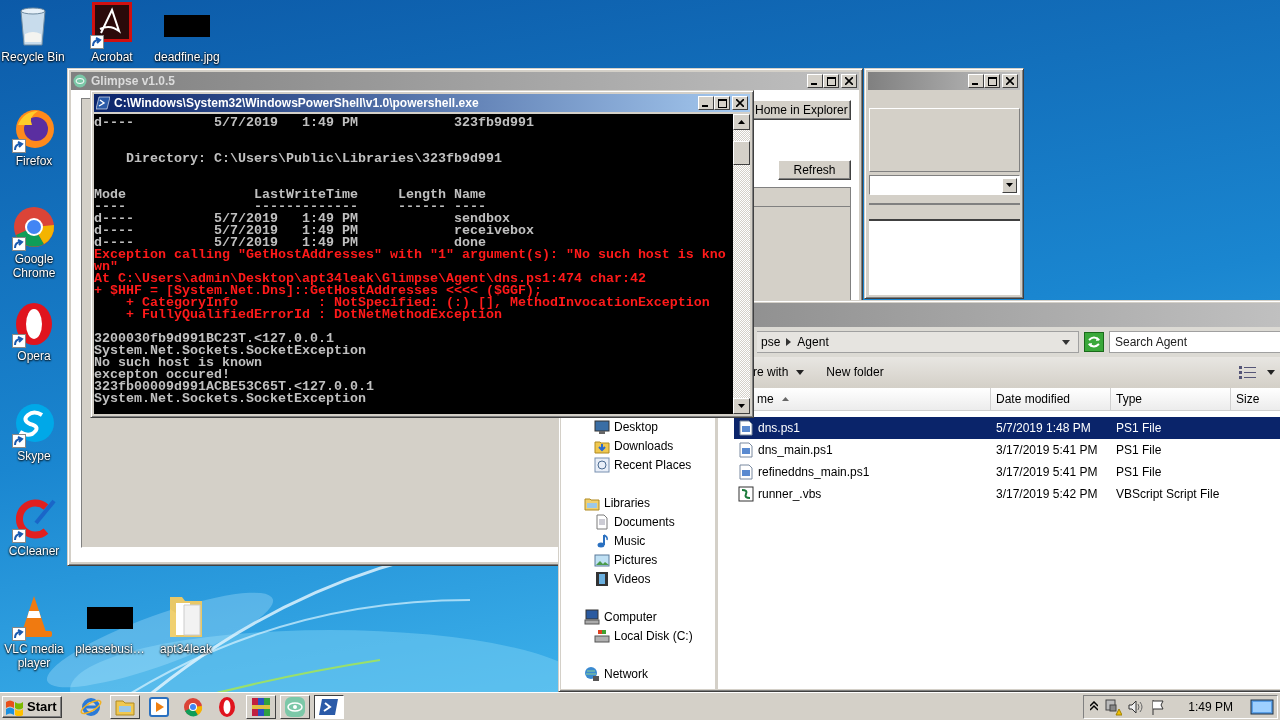  I want to click on console-error-line: + FullyQualifiedErrorId : DotNetMethodException, so click(314, 315).